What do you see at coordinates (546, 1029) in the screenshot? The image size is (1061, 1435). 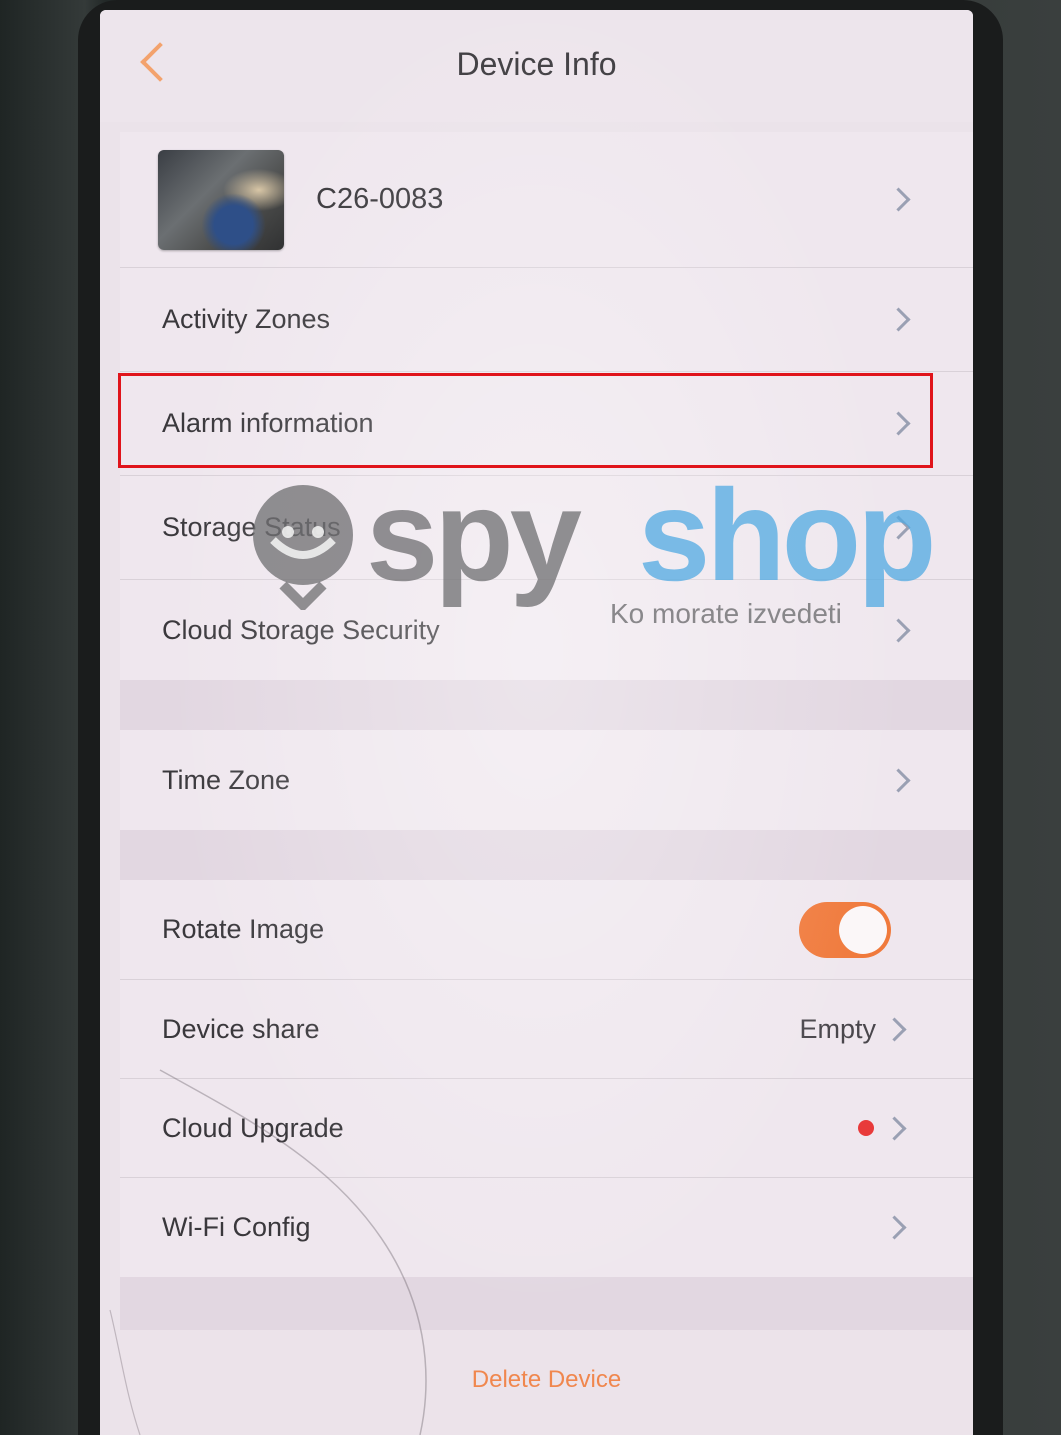 I see `device-share-row: Device share Empty` at bounding box center [546, 1029].